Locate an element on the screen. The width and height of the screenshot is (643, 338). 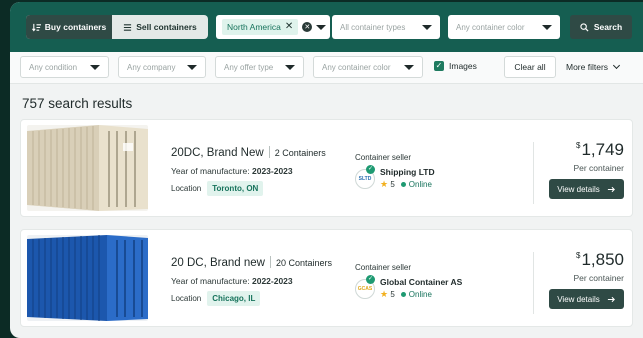
location-badge: Toronto, ON is located at coordinates (235, 188).